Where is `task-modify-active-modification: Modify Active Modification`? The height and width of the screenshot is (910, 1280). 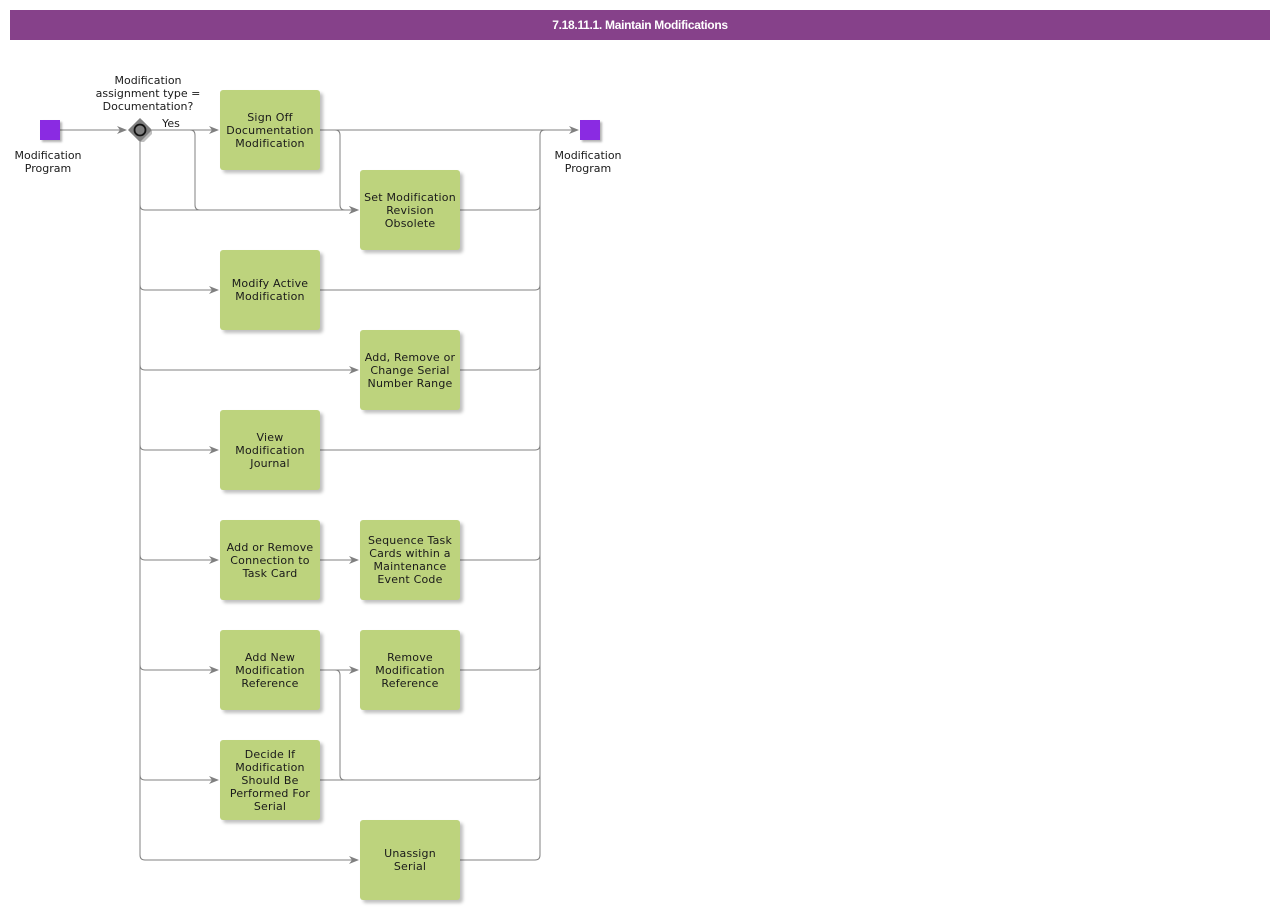 task-modify-active-modification: Modify Active Modification is located at coordinates (270, 290).